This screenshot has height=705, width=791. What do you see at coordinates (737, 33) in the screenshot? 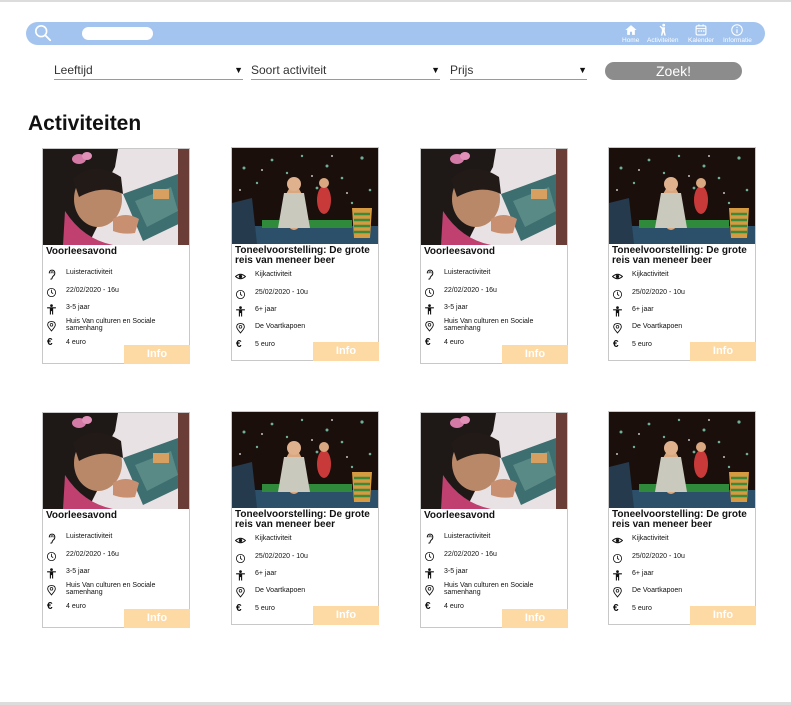
I see `nav-informatie: Informatie` at bounding box center [737, 33].